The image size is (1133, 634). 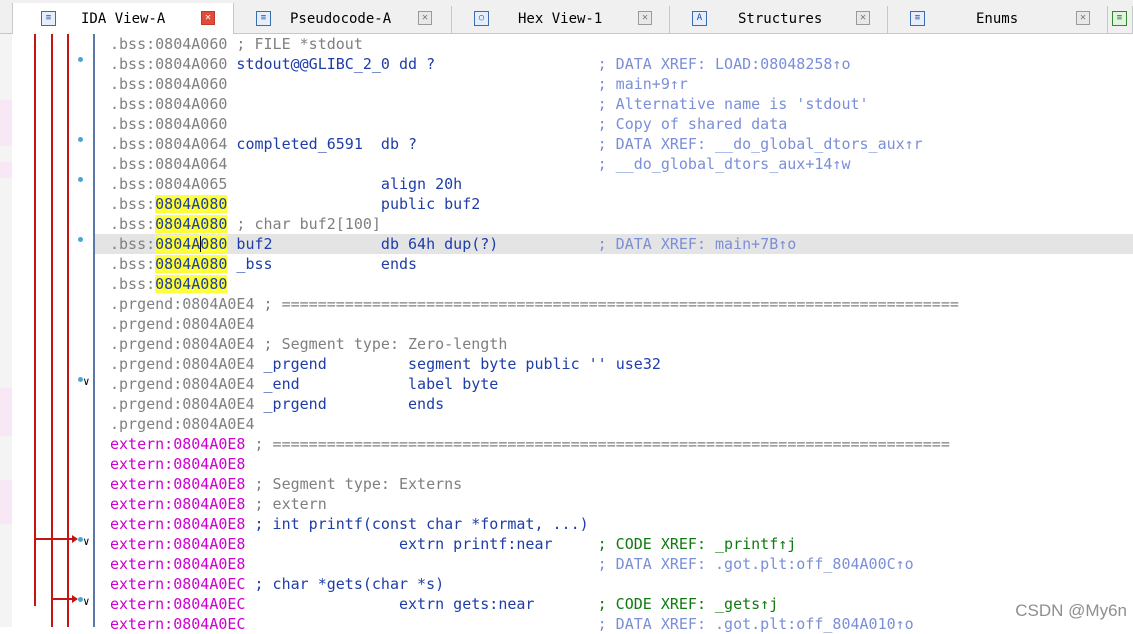 I want to click on xref-comment: ; DATA XREF: .got.plt:off_804A00C↑o, so click(x=756, y=564).